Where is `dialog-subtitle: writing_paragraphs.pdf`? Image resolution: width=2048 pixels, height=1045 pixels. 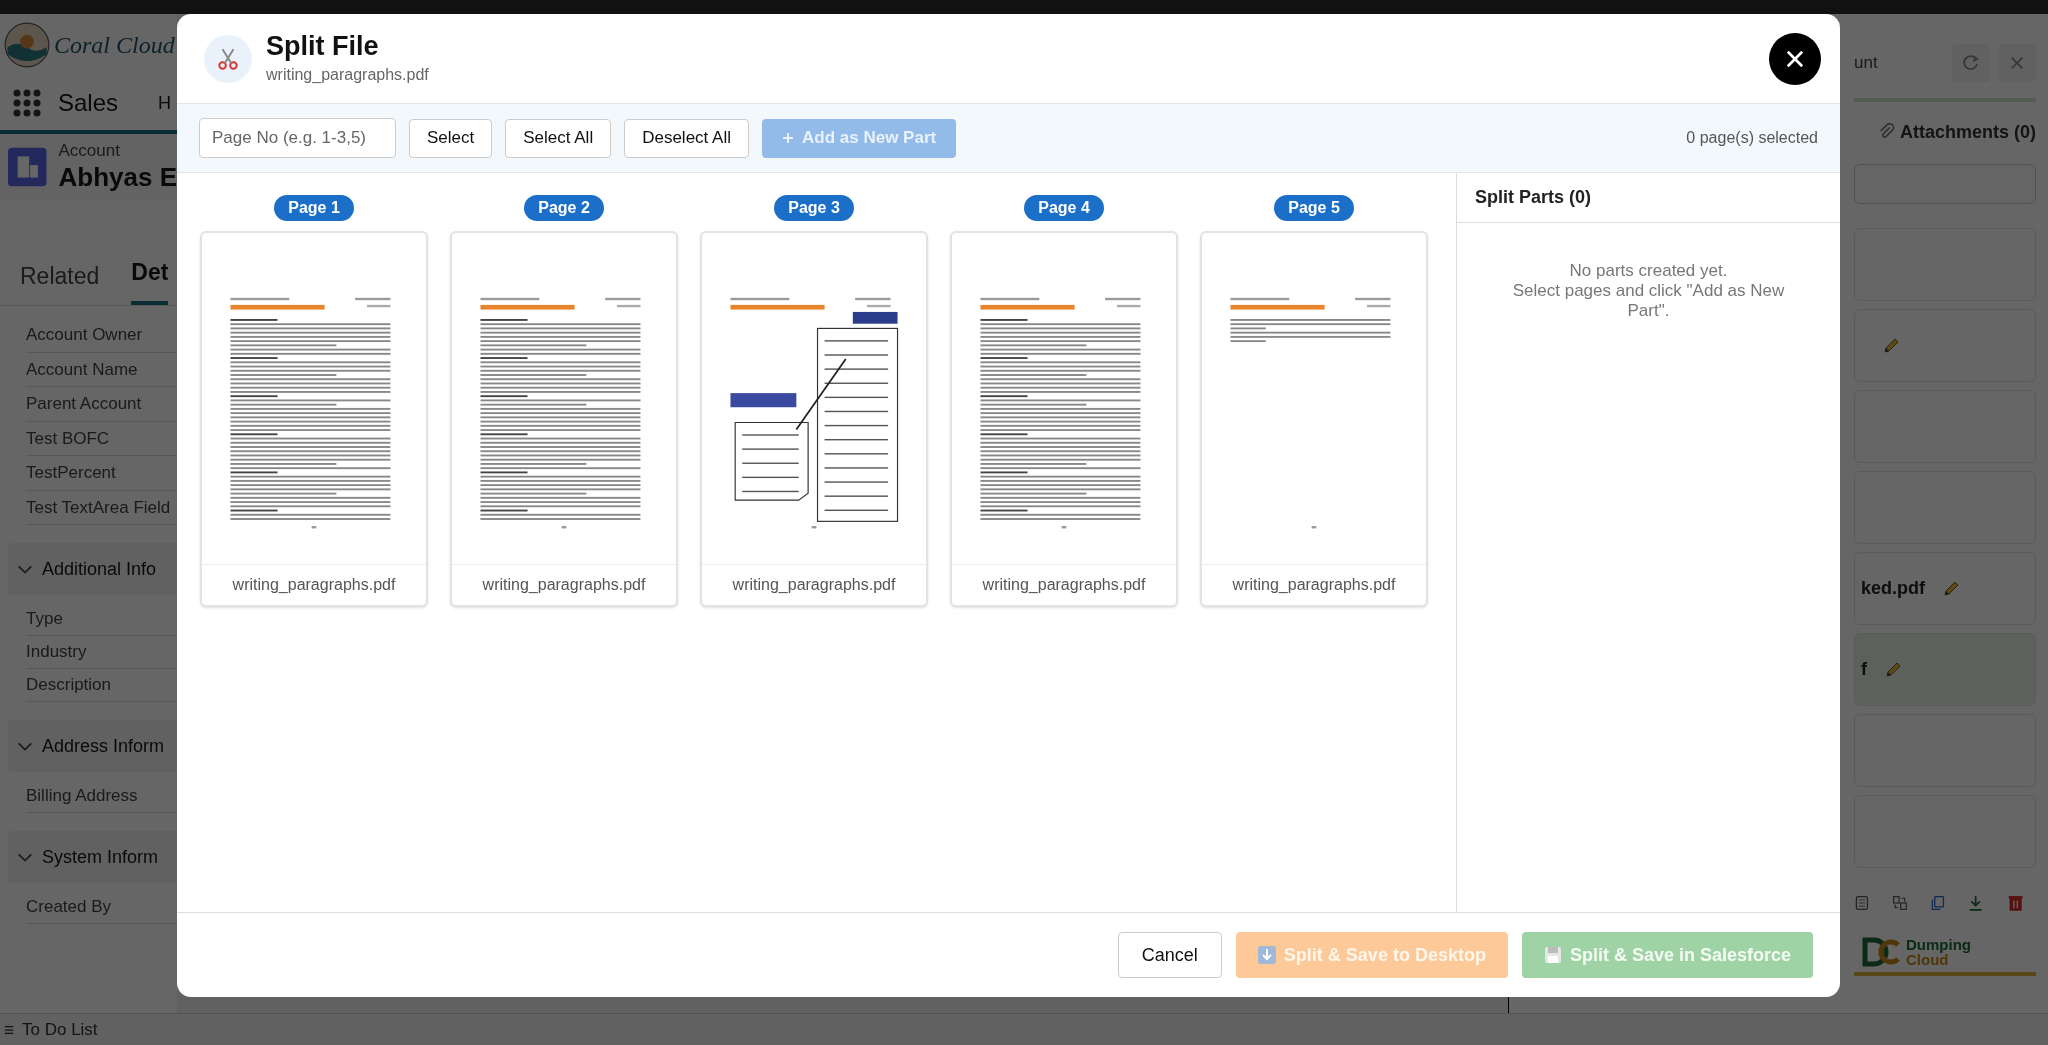
dialog-subtitle: writing_paragraphs.pdf is located at coordinates (348, 75).